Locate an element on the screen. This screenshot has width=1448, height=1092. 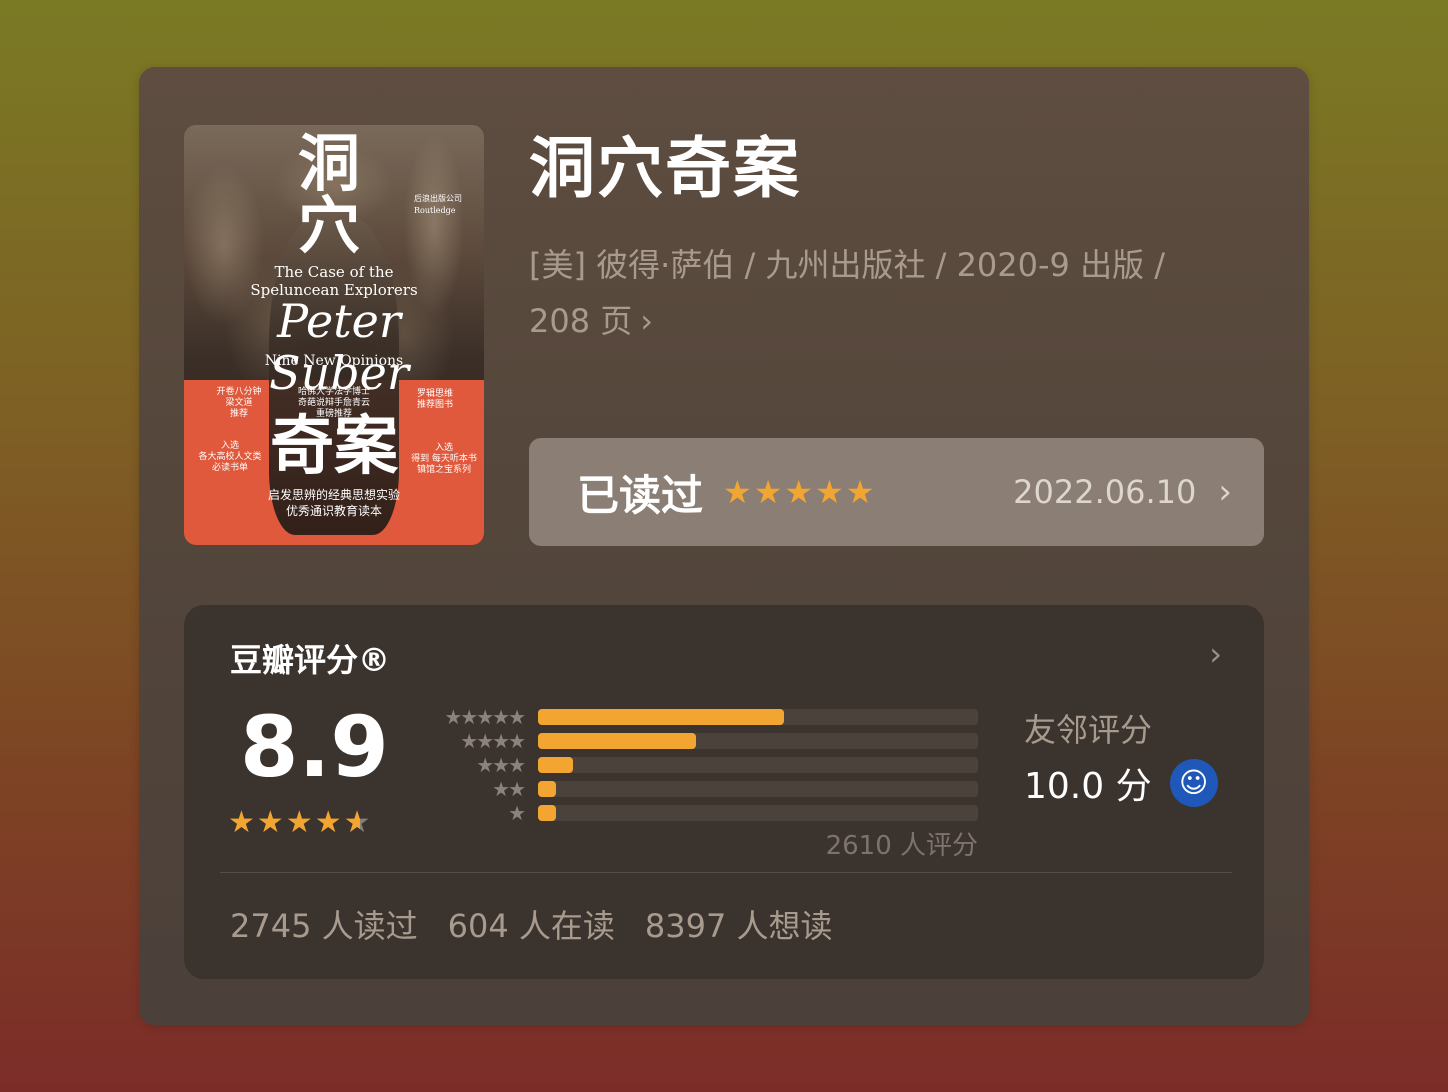
rating-score: 8.9 is located at coordinates (314, 747).